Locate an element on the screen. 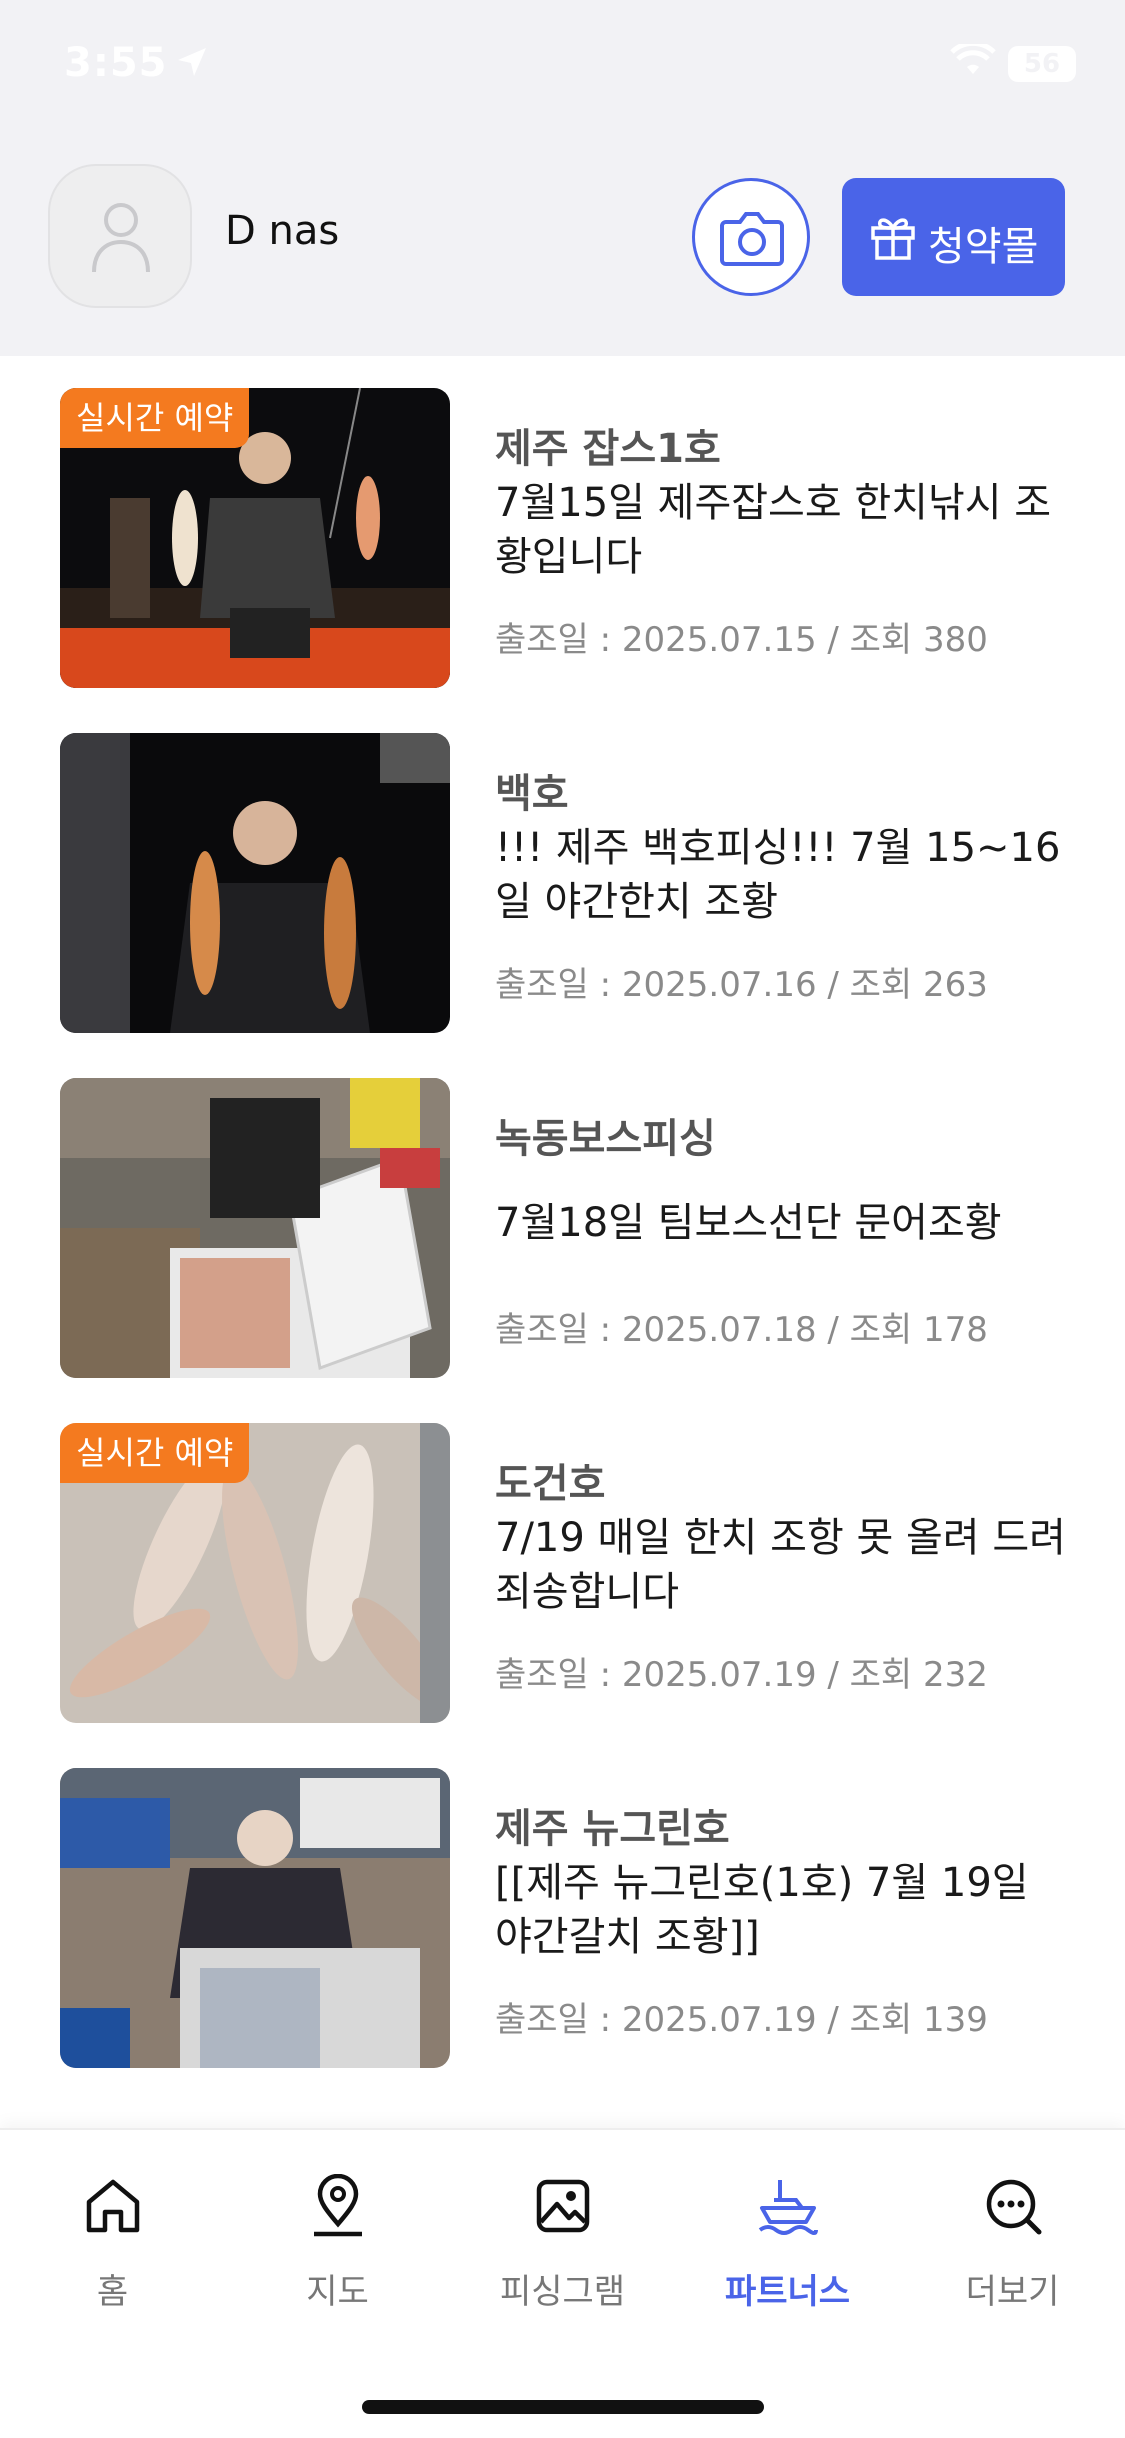 The width and height of the screenshot is (1125, 2438). post-meta: 출조일 : 2025.07.19 / 조회 232 is located at coordinates (741, 1675).